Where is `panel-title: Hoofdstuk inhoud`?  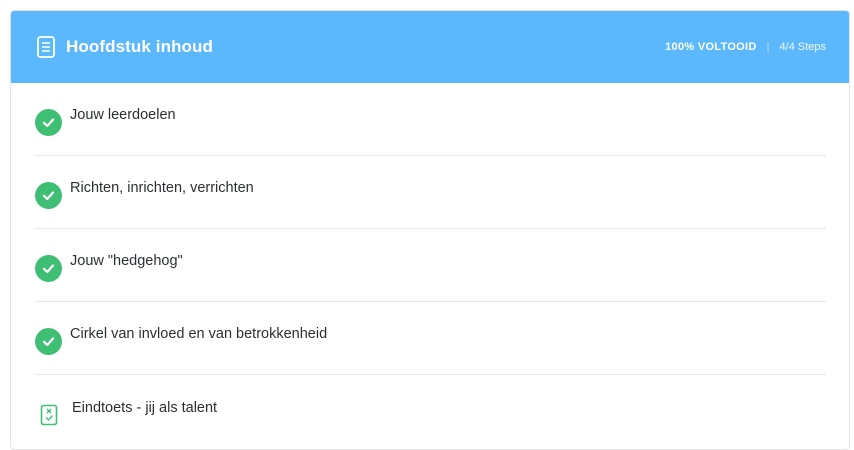 panel-title: Hoofdstuk inhoud is located at coordinates (140, 46).